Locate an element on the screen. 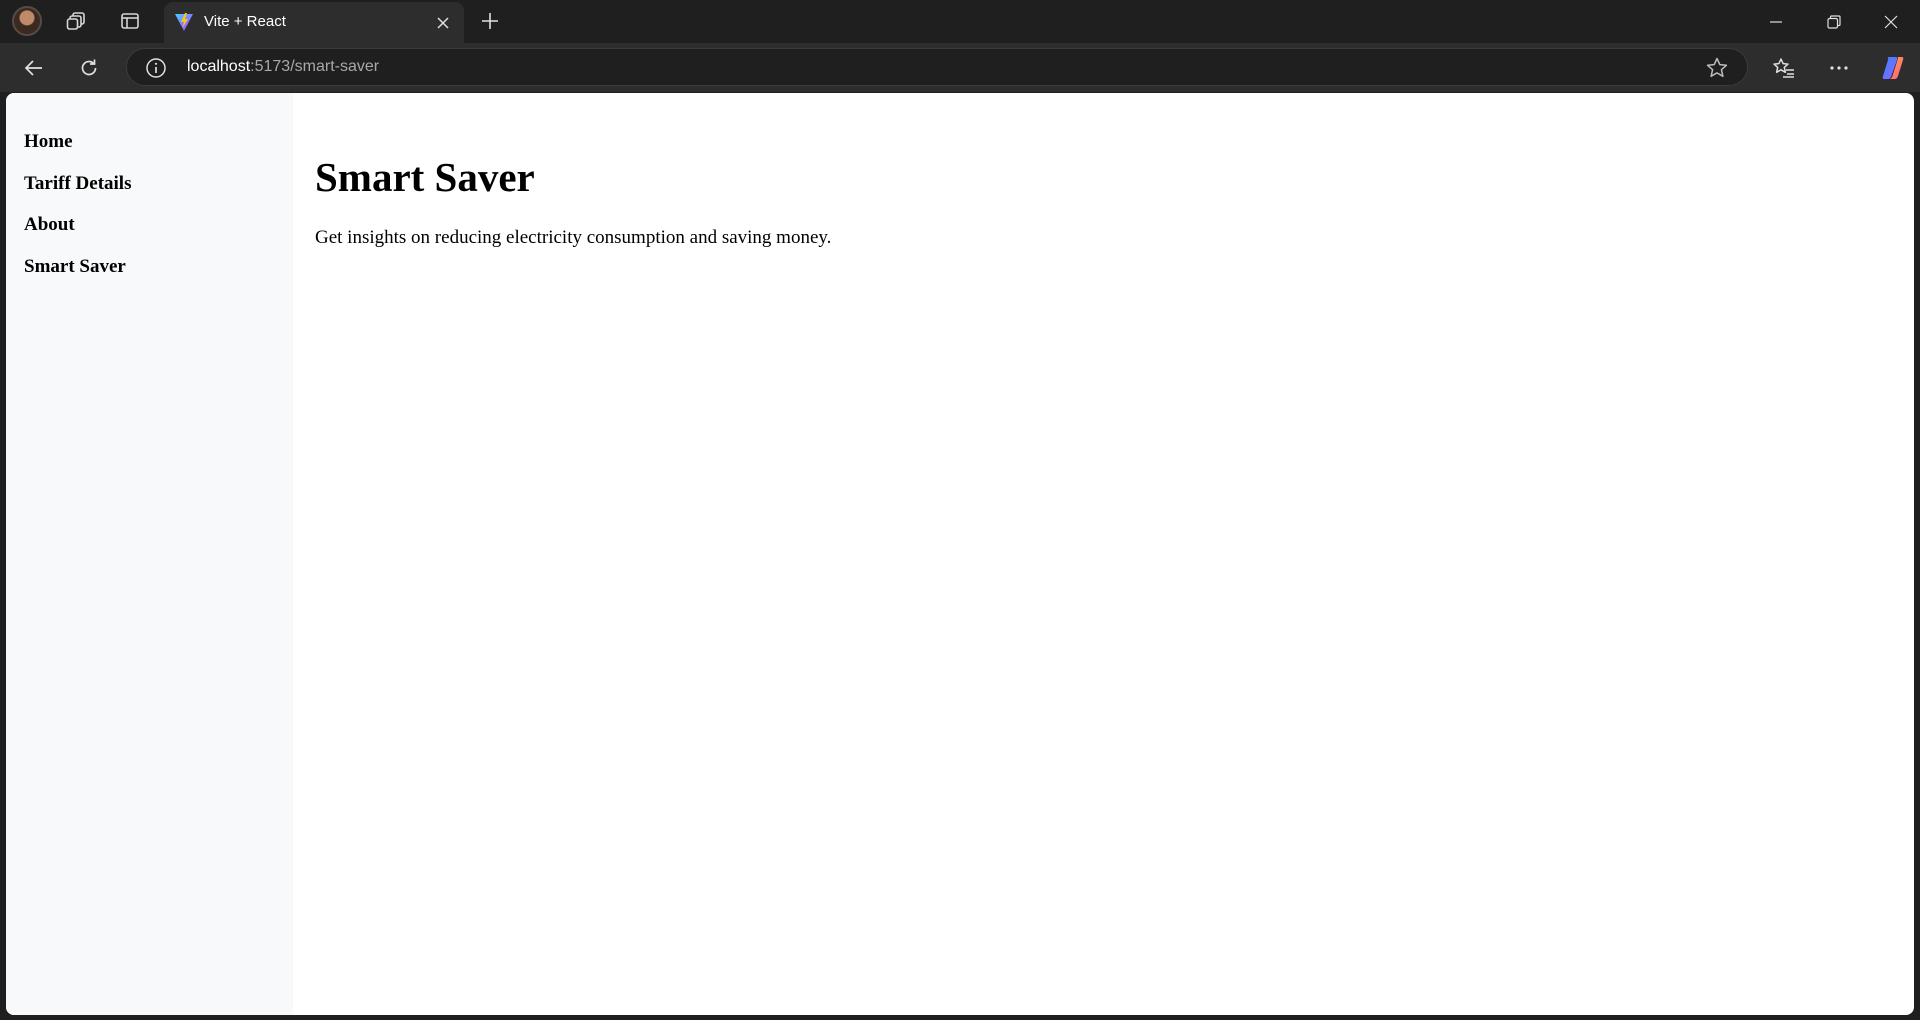 The width and height of the screenshot is (1920, 1020). sidebar-item-home: Home is located at coordinates (48, 142).